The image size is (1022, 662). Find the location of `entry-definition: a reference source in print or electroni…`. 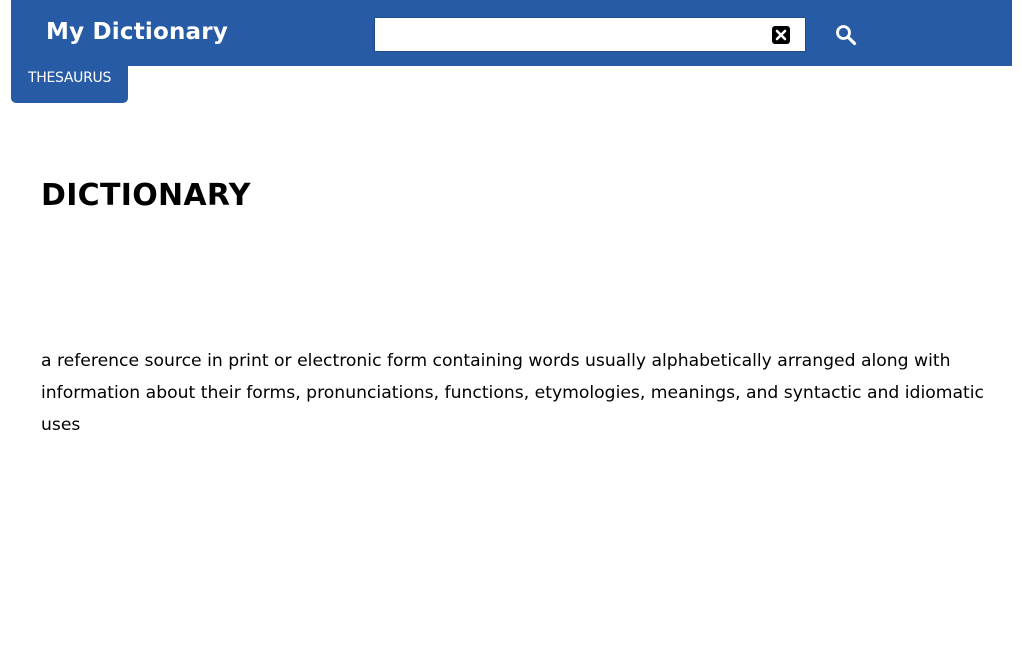

entry-definition: a reference source in print or electroni… is located at coordinates (512, 393).